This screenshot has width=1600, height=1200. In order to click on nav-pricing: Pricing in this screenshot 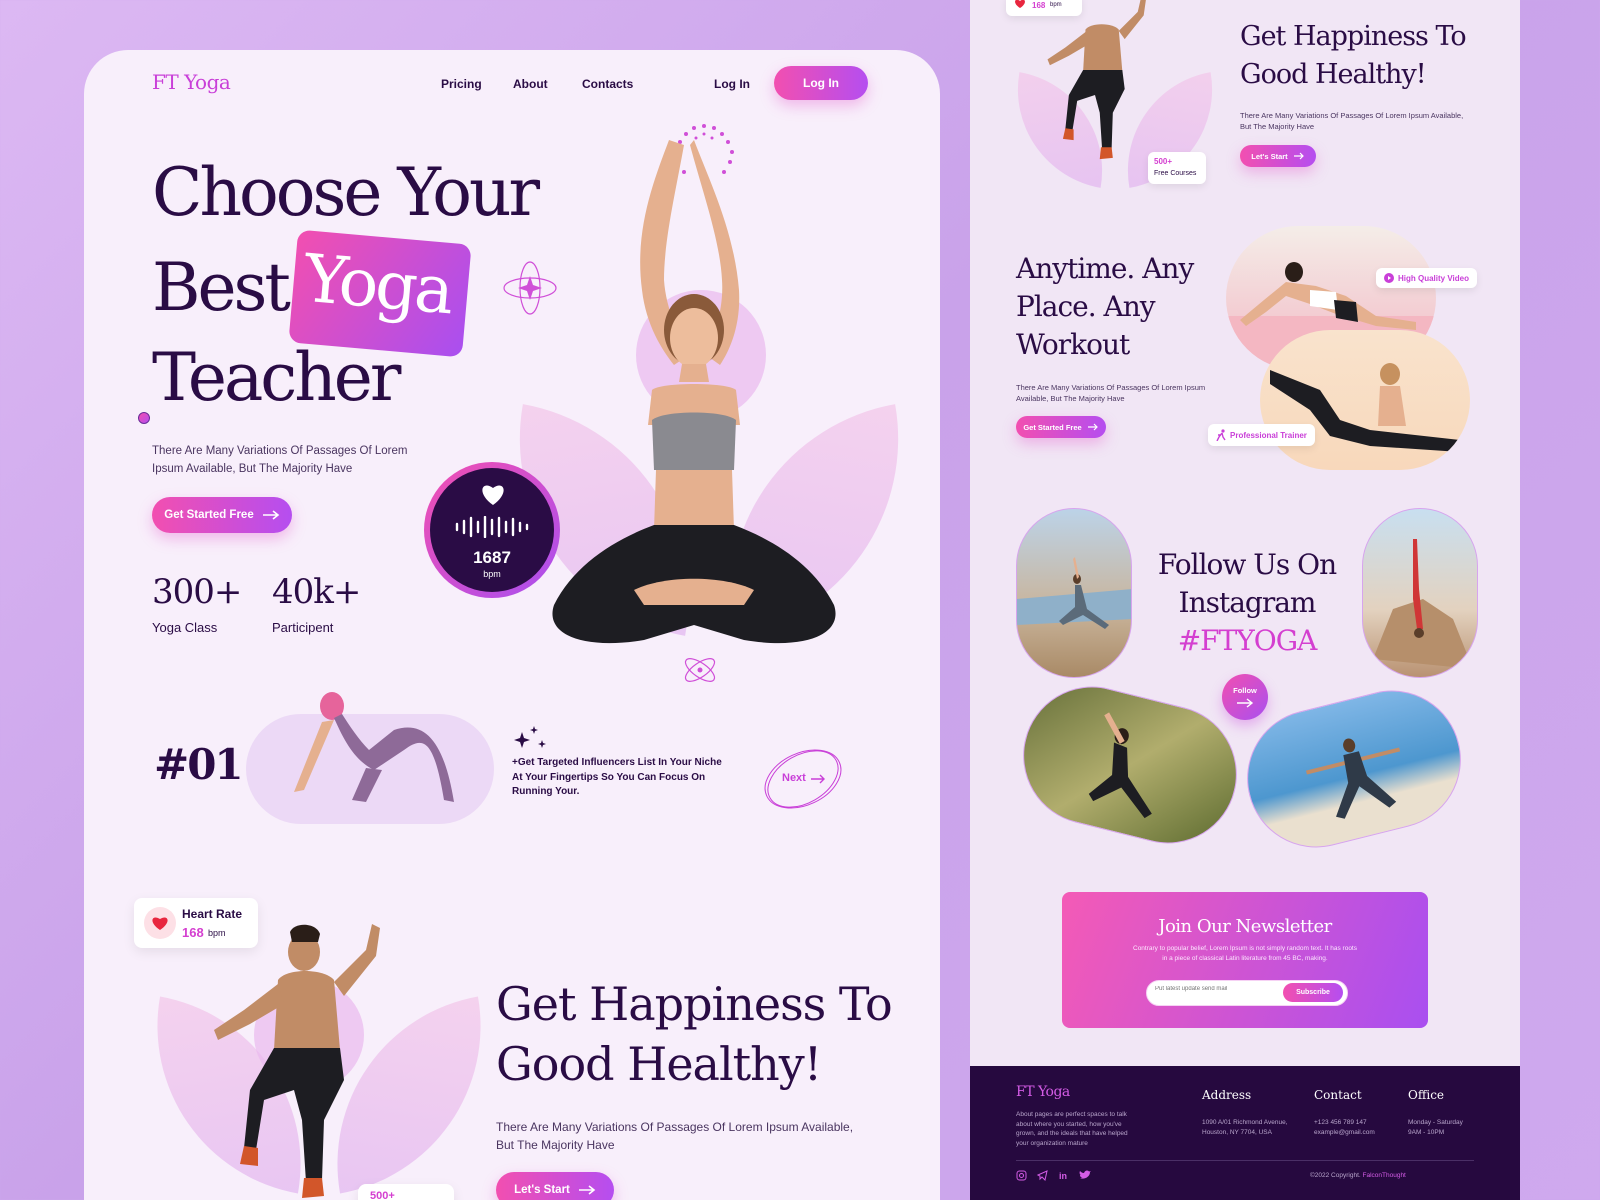, I will do `click(461, 84)`.